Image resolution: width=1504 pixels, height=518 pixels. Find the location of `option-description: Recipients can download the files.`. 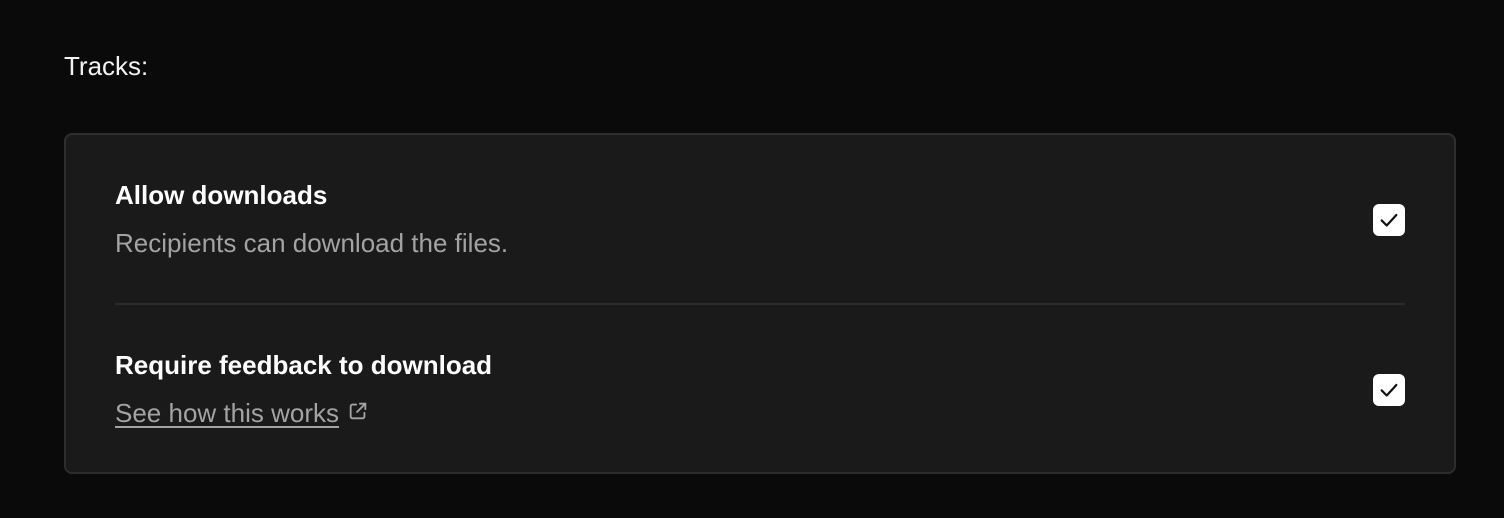

option-description: Recipients can download the files. is located at coordinates (312, 243).